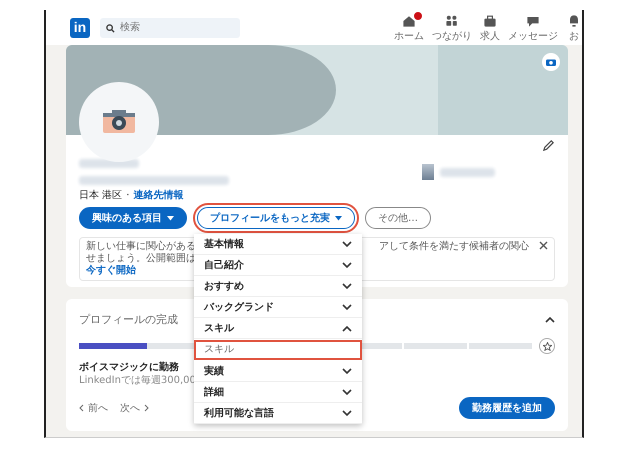  Describe the element at coordinates (278, 392) in the screenshot. I see `menu-section: 詳細` at that location.